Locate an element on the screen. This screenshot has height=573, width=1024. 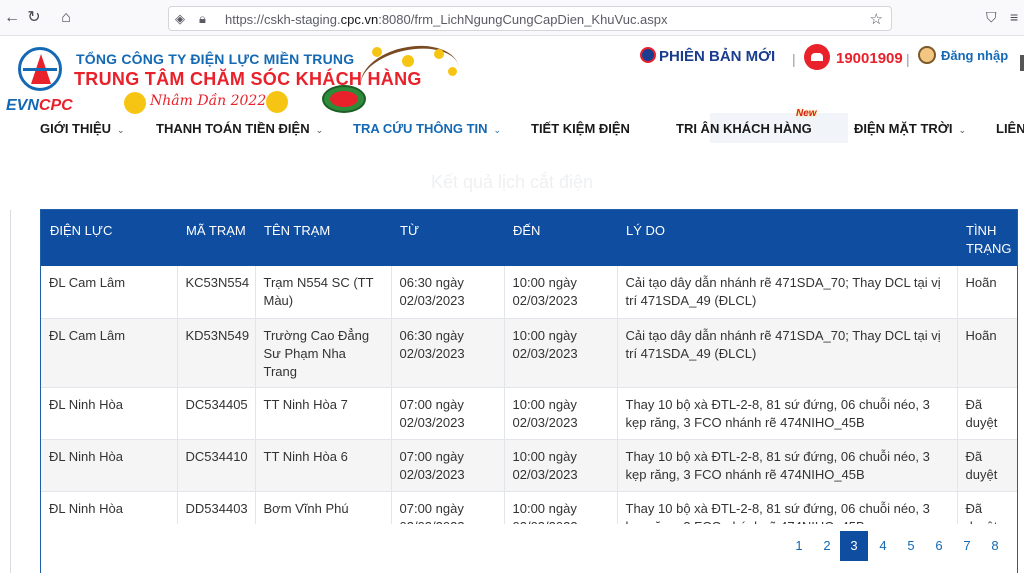
table-cell: DC534405 is located at coordinates (216, 413).